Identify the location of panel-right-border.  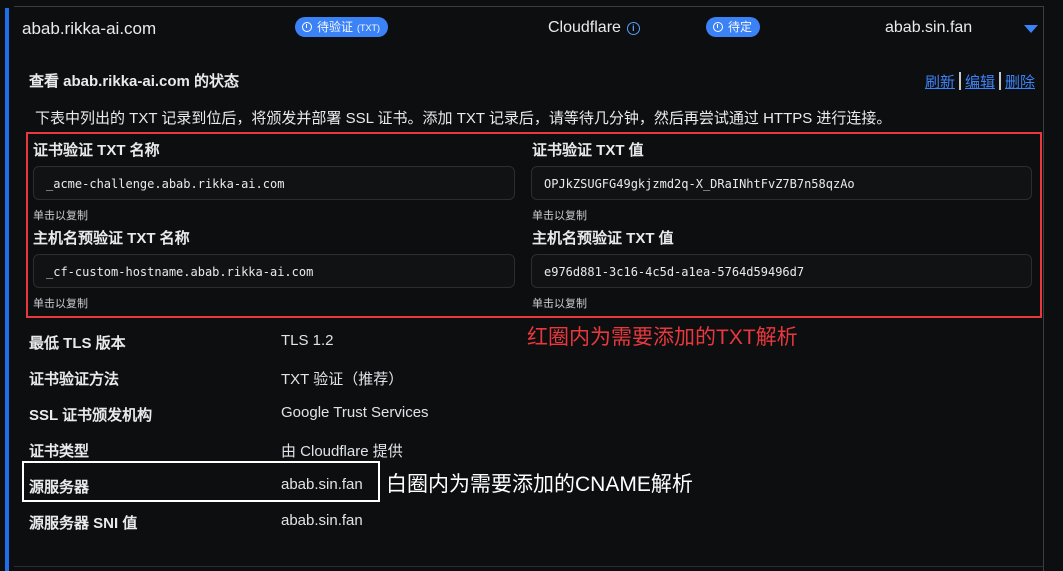
(1043, 288).